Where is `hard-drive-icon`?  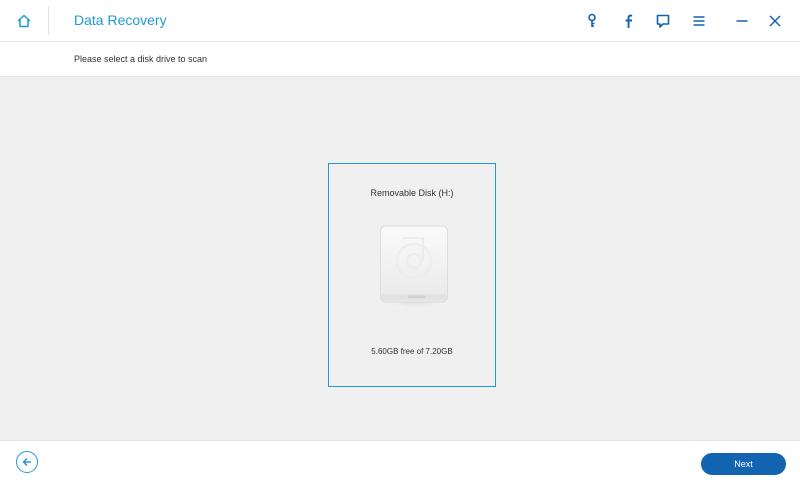 hard-drive-icon is located at coordinates (414, 267).